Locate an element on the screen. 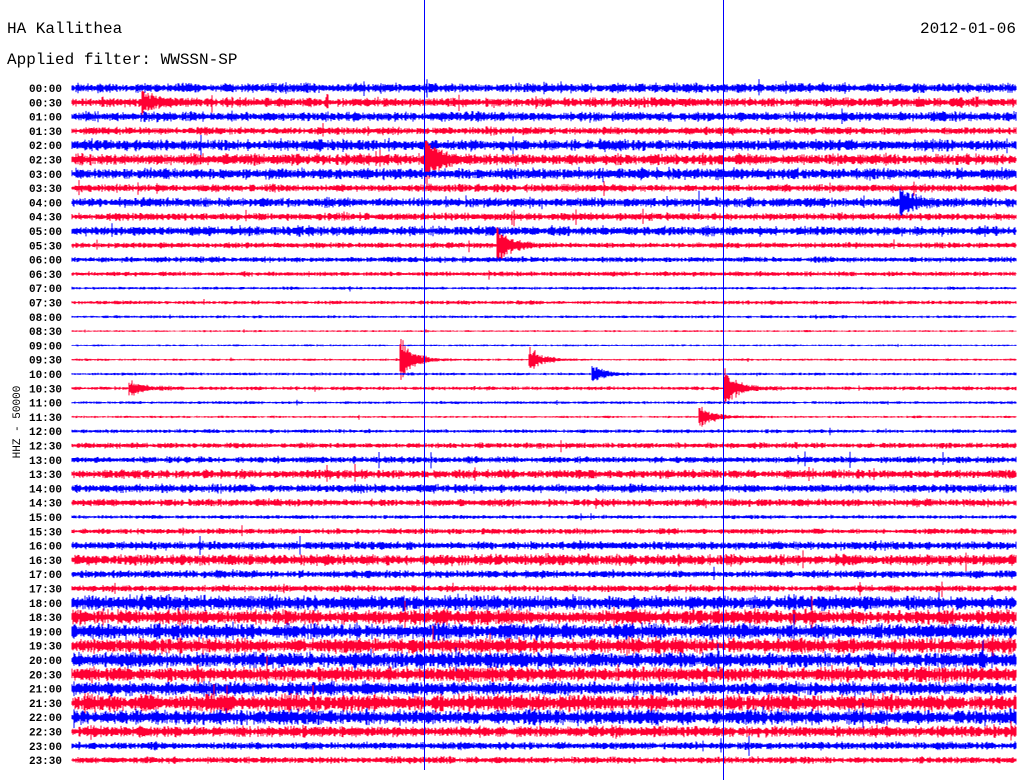 This screenshot has width=1024, height=780. row-time-label: 15:30 is located at coordinates (45, 533).